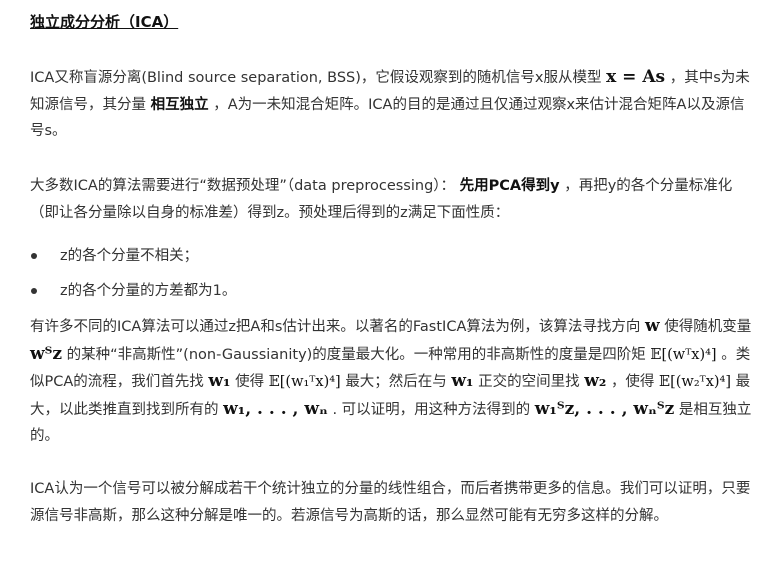  Describe the element at coordinates (393, 291) in the screenshot. I see `list-item: z的各个分量的方差都为1。` at that location.